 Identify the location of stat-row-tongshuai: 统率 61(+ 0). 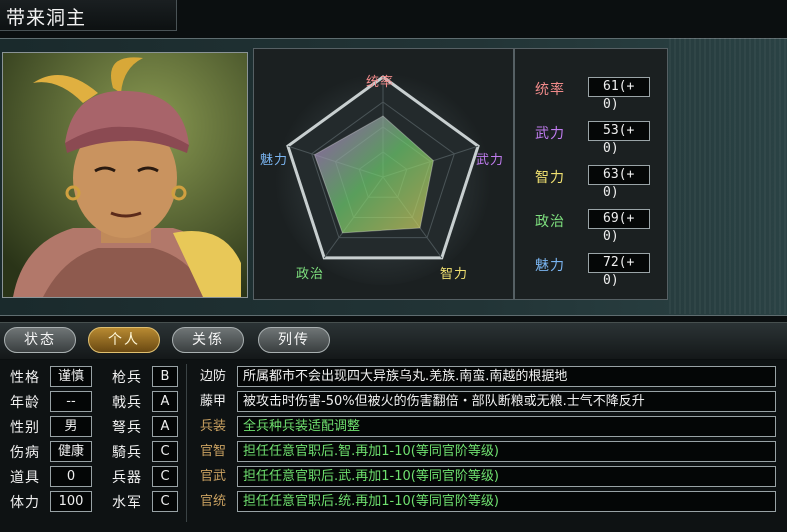
(592, 94).